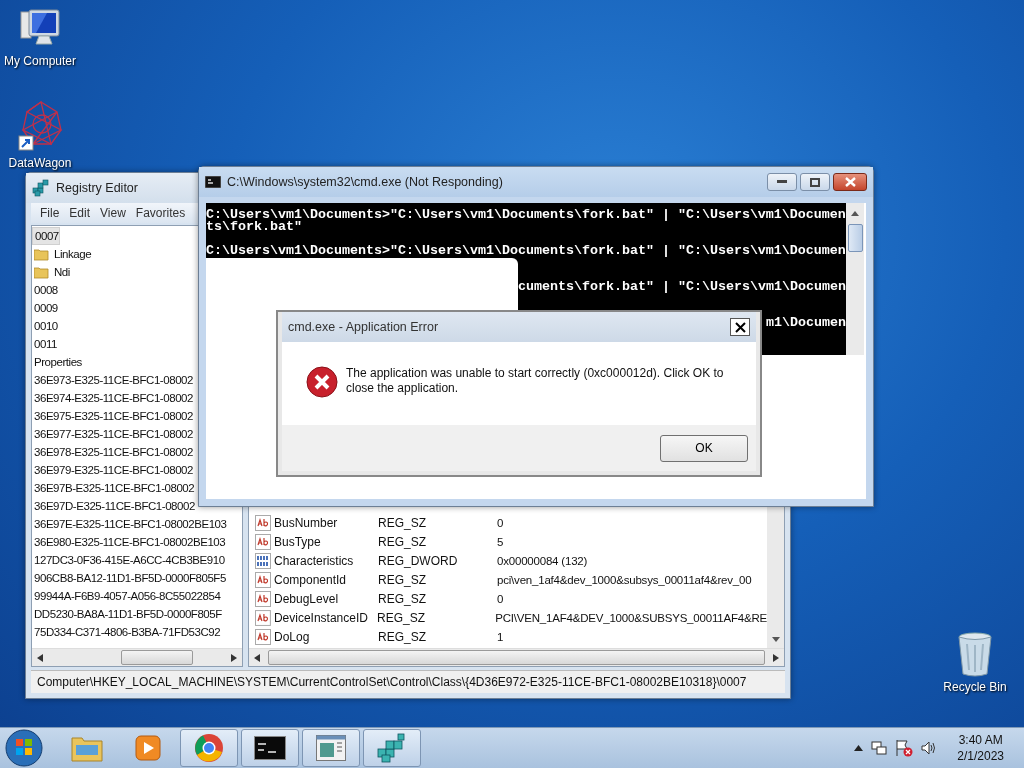 The image size is (1024, 768). Describe the element at coordinates (209, 748) in the screenshot. I see `browser-icon` at that location.